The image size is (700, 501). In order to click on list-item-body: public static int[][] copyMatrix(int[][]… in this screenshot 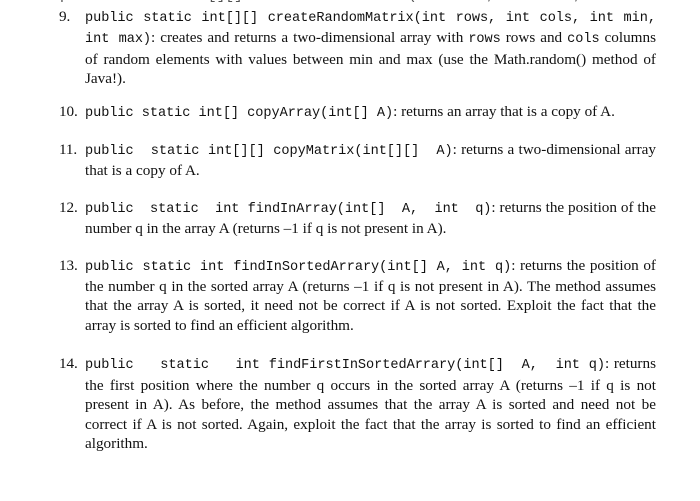, I will do `click(370, 160)`.